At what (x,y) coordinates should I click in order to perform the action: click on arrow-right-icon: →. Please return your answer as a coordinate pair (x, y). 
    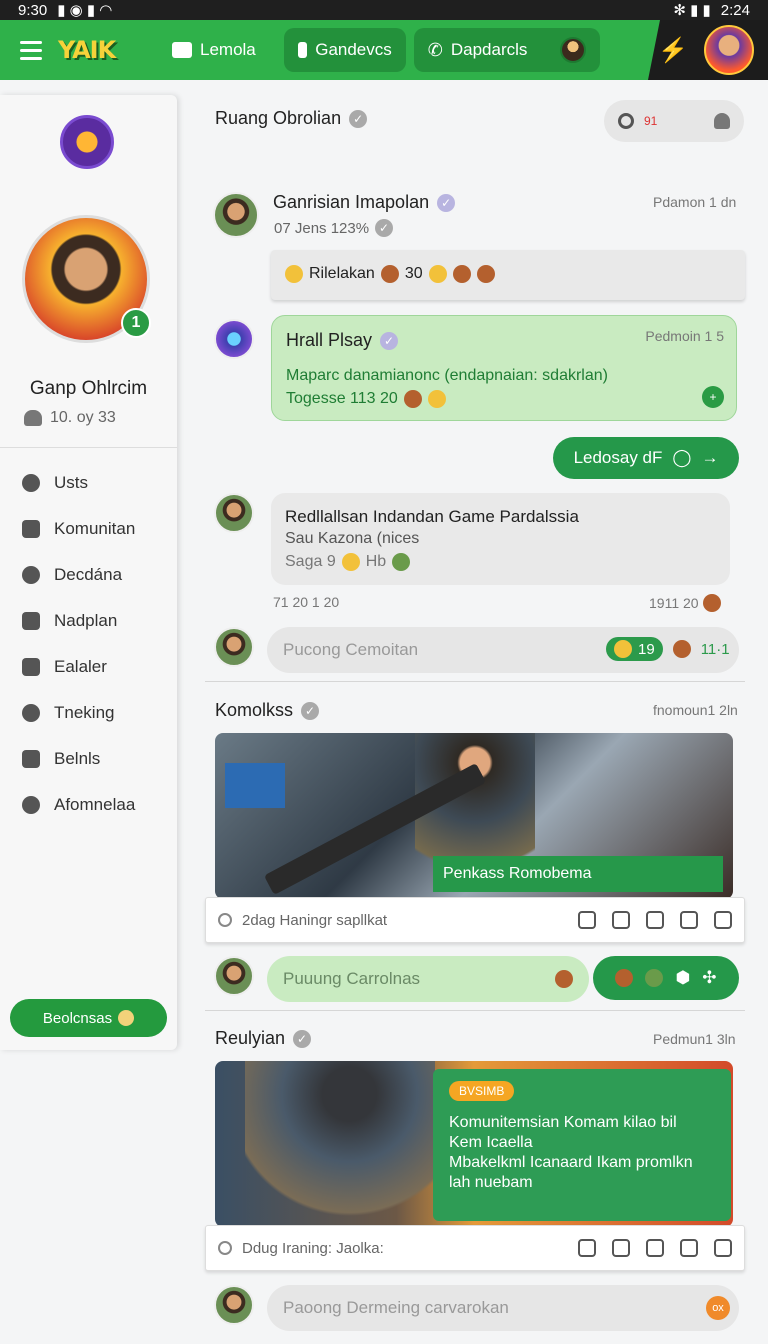
    Looking at the image, I should click on (710, 457).